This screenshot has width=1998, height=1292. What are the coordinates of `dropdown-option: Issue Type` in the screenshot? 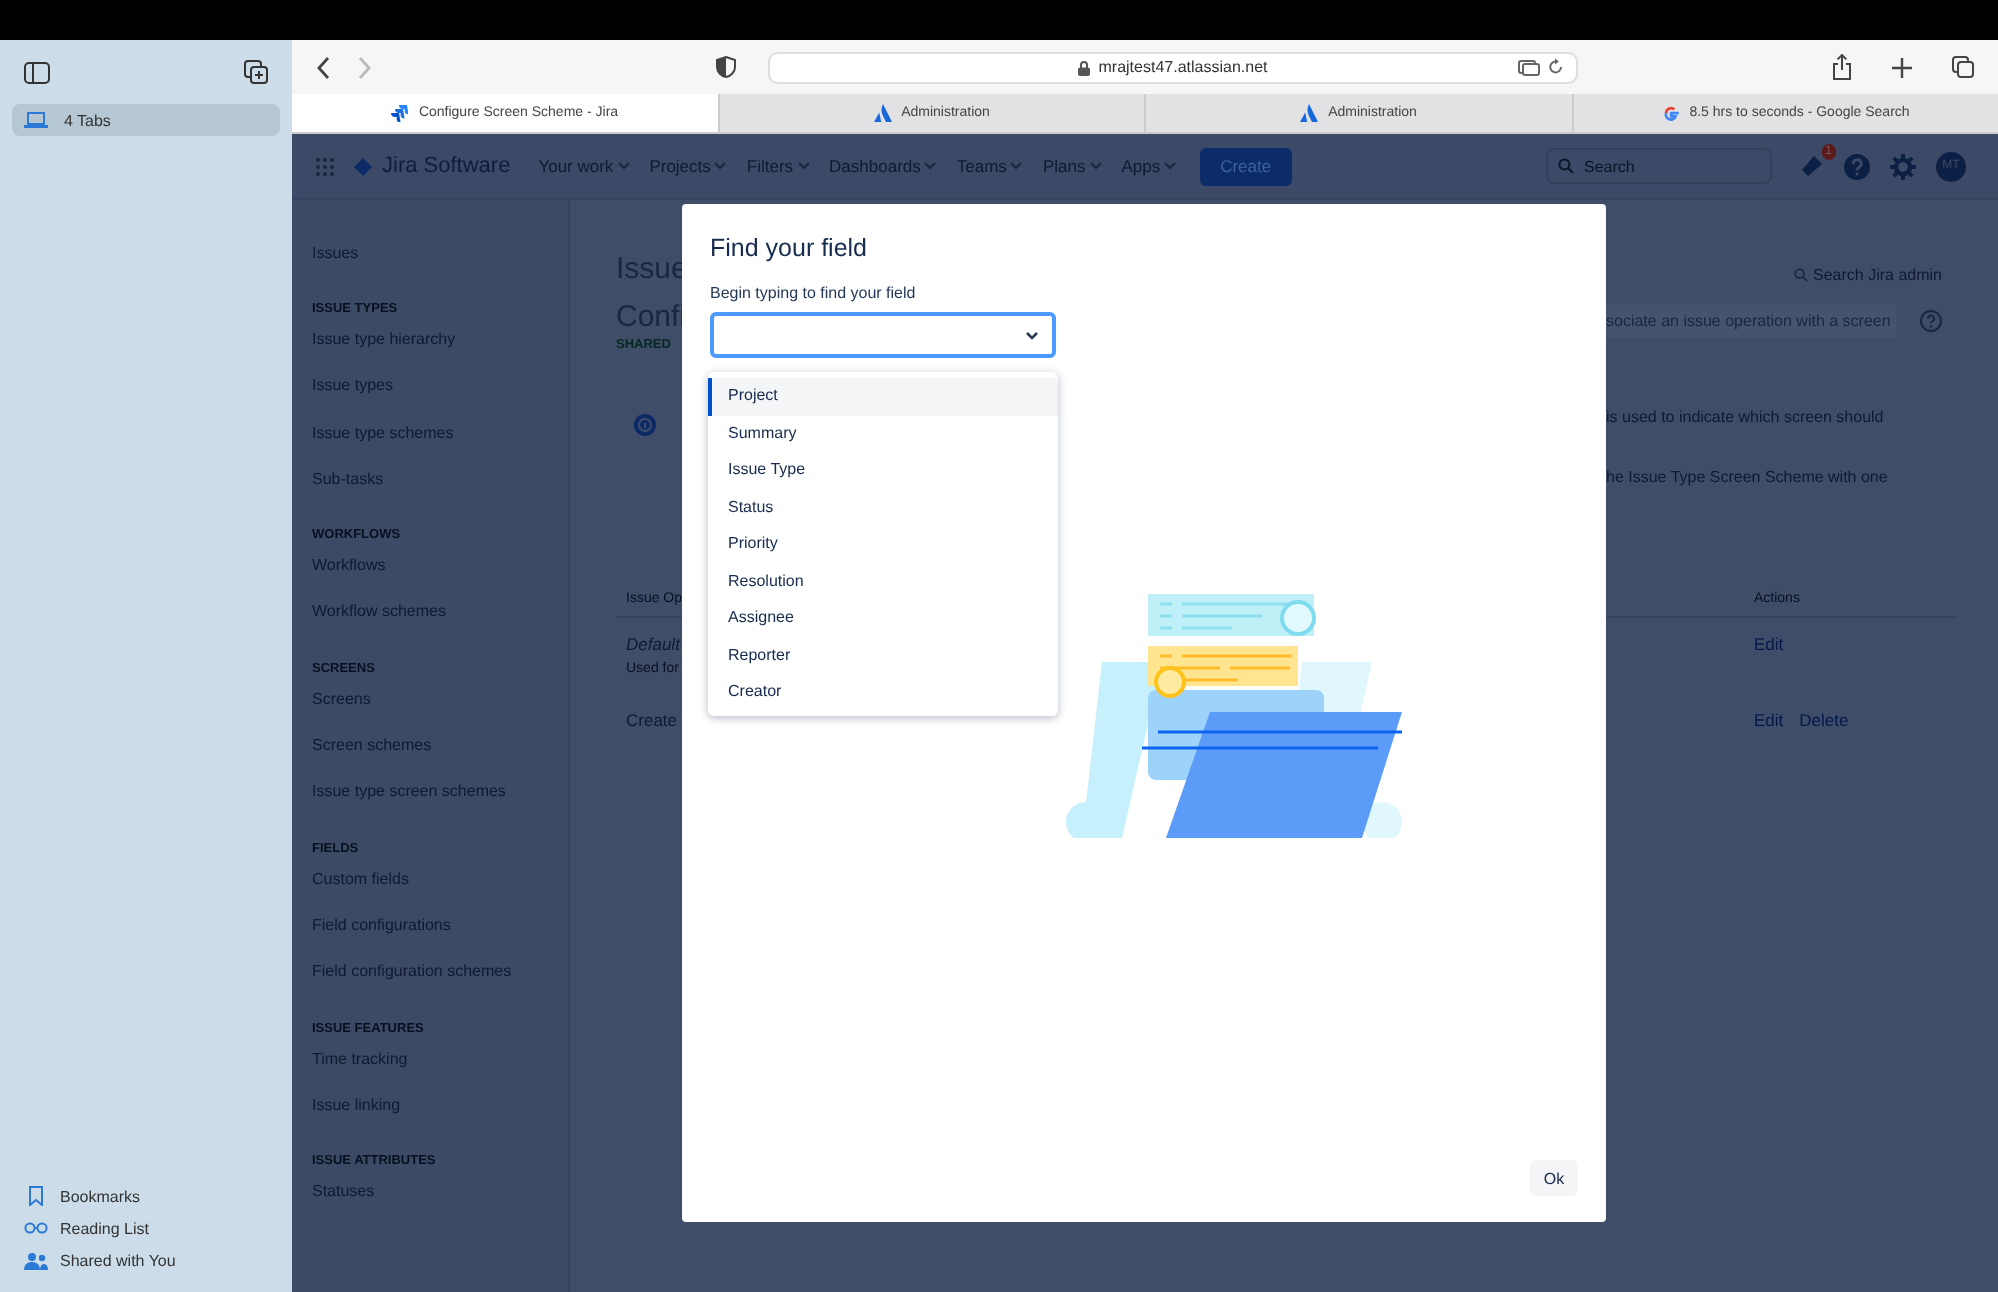 It's located at (883, 470).